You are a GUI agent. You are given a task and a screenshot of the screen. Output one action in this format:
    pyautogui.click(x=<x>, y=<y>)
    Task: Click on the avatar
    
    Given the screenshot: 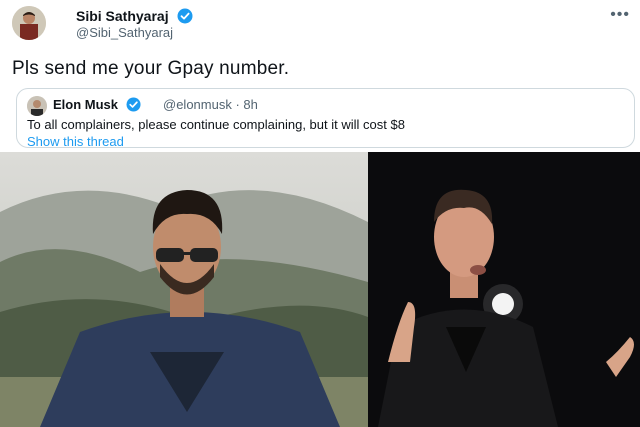 What is the action you would take?
    pyautogui.click(x=29, y=23)
    